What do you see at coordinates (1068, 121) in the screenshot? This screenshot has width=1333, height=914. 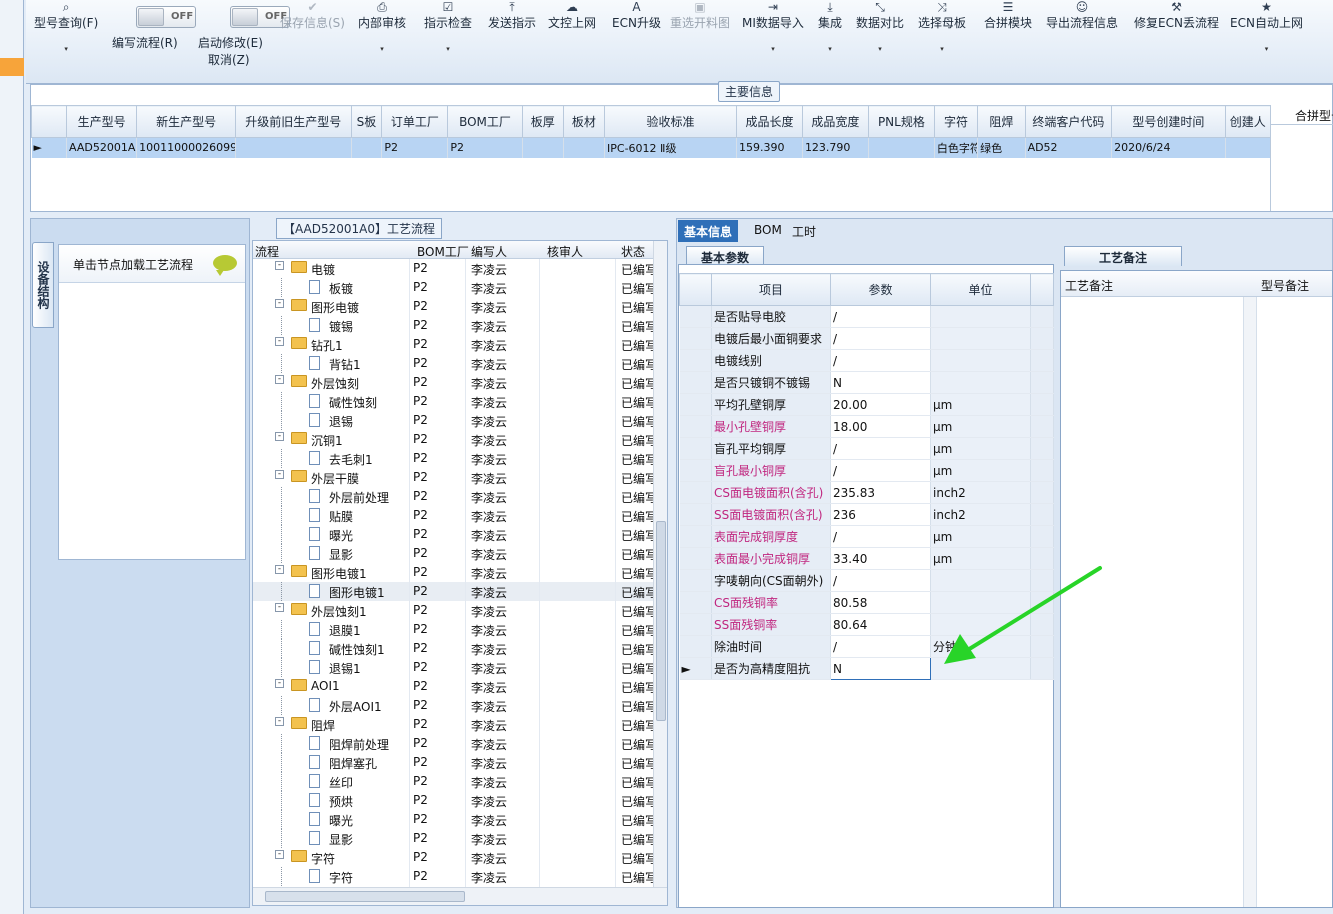 I see `main-col-header: 终端客户代码` at bounding box center [1068, 121].